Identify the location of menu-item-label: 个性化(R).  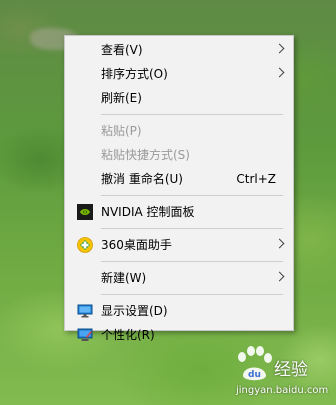
(128, 335).